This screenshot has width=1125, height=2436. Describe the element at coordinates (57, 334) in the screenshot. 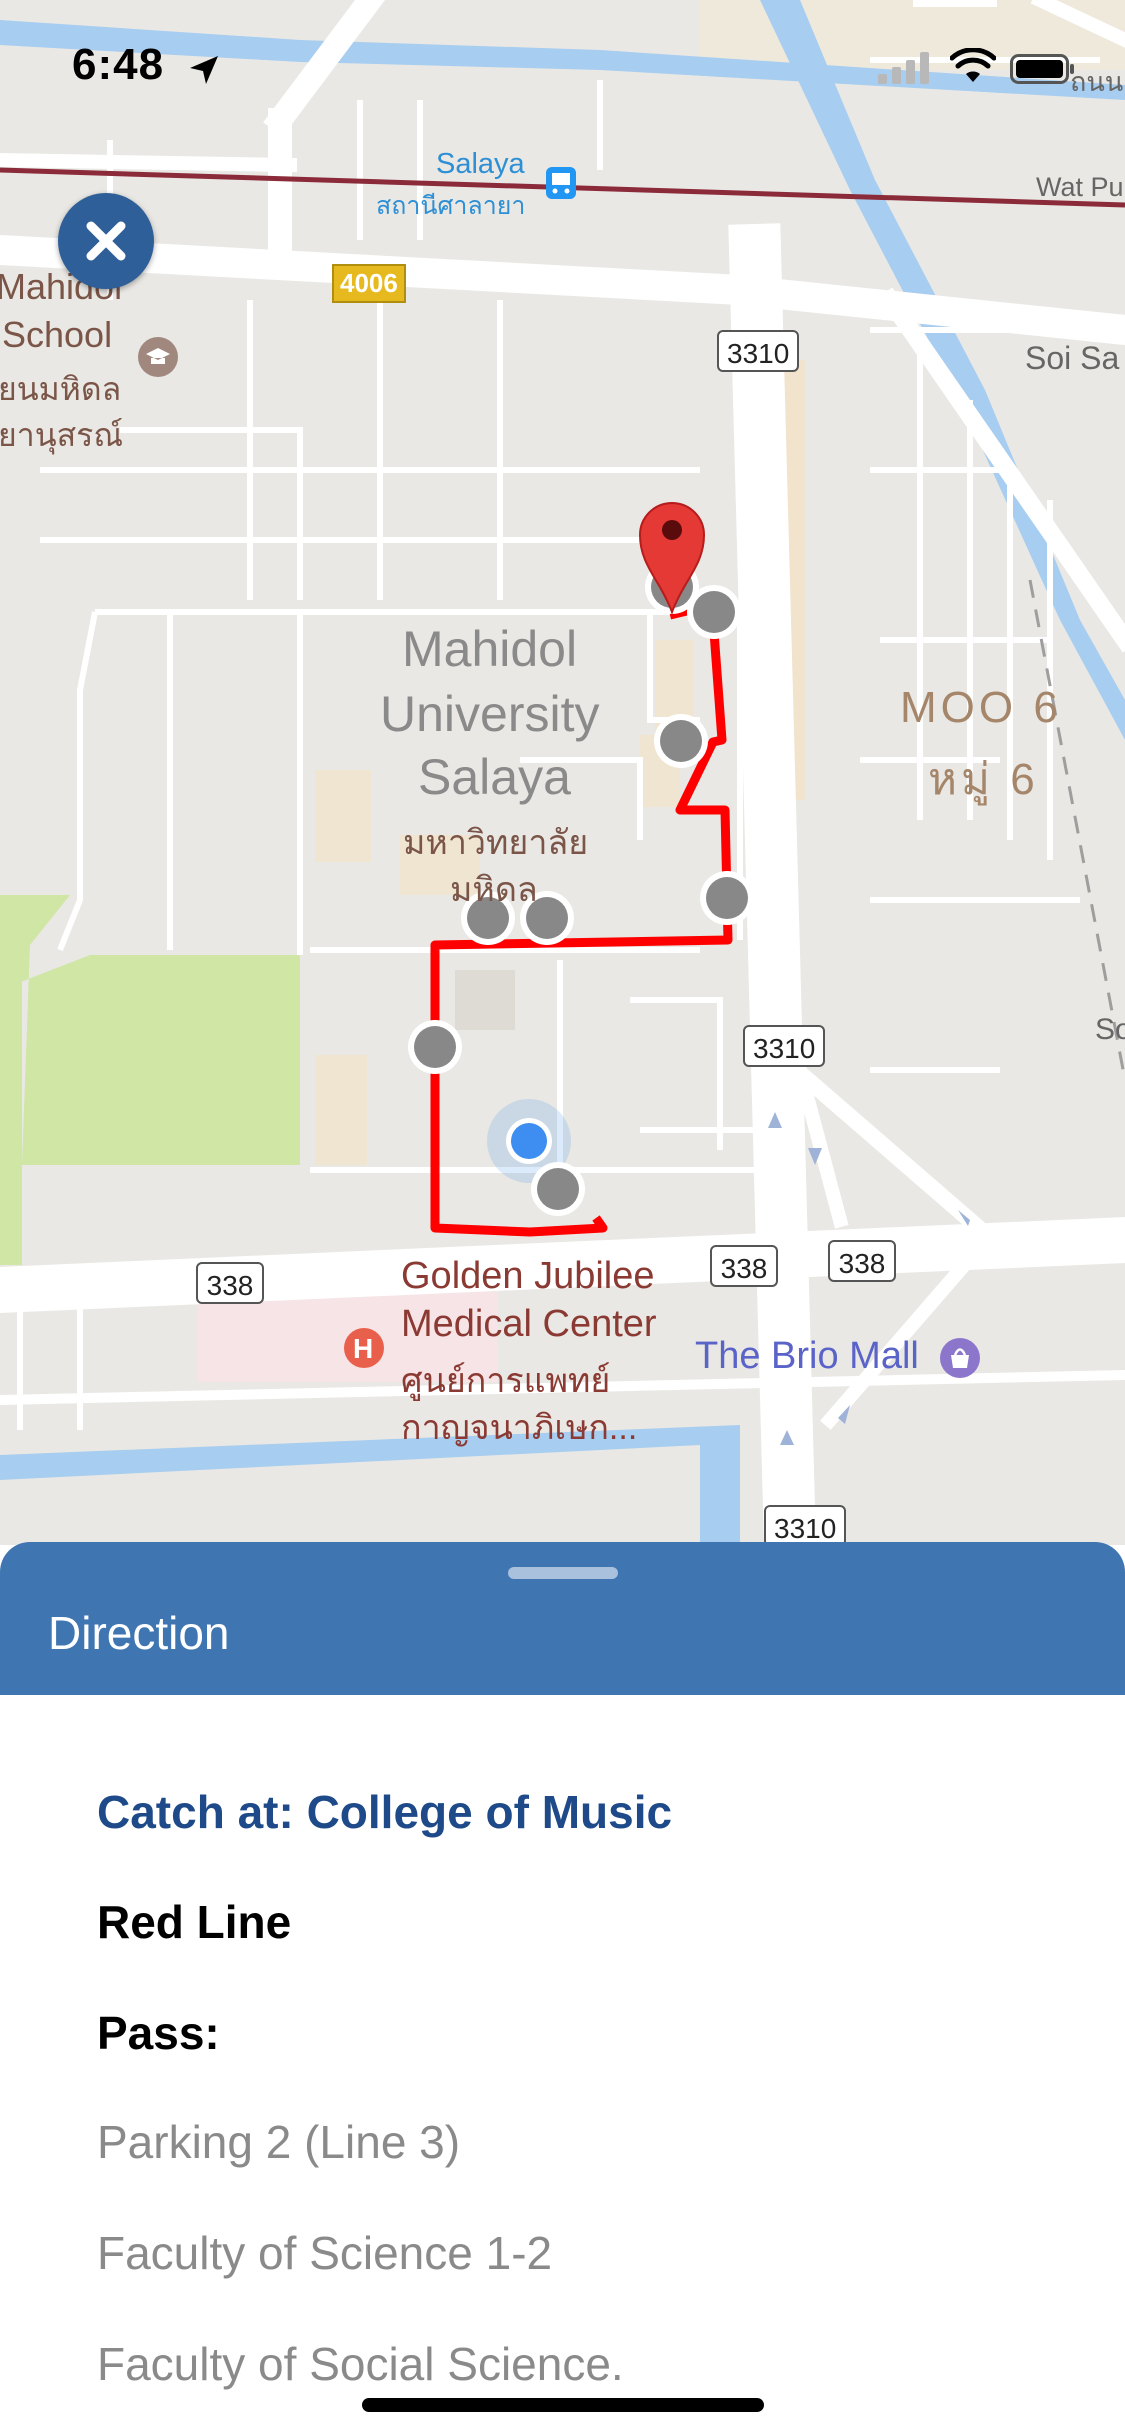

I see `map-label-school-2: School` at that location.